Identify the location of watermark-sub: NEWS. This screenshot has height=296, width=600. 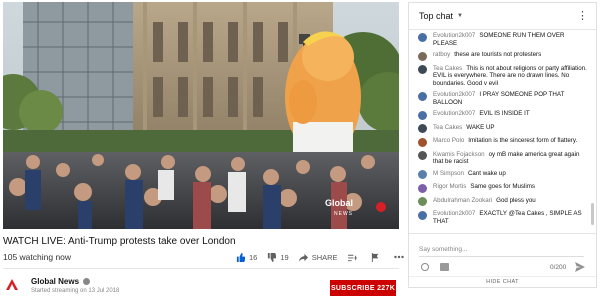
(343, 214).